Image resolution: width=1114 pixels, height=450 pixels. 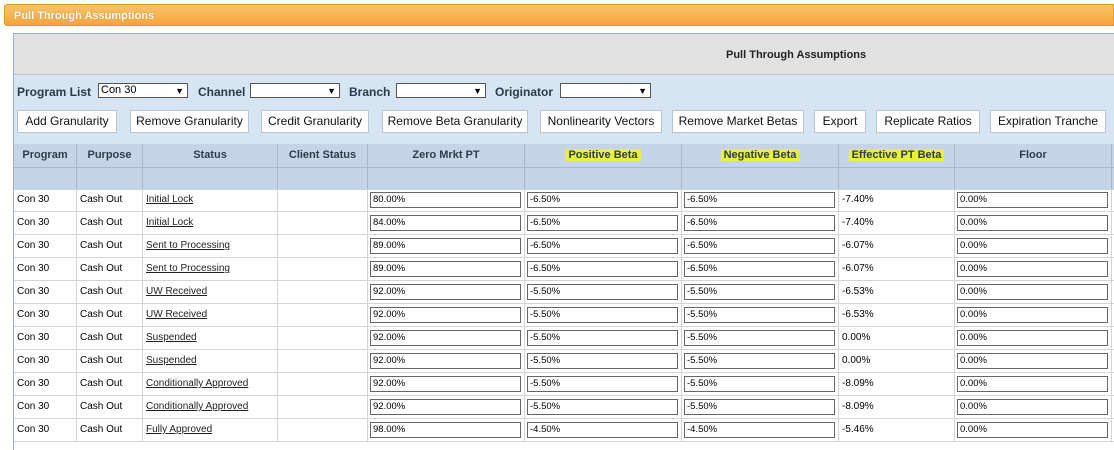 I want to click on effective-pt-beta-cell: -6.07%, so click(x=897, y=269).